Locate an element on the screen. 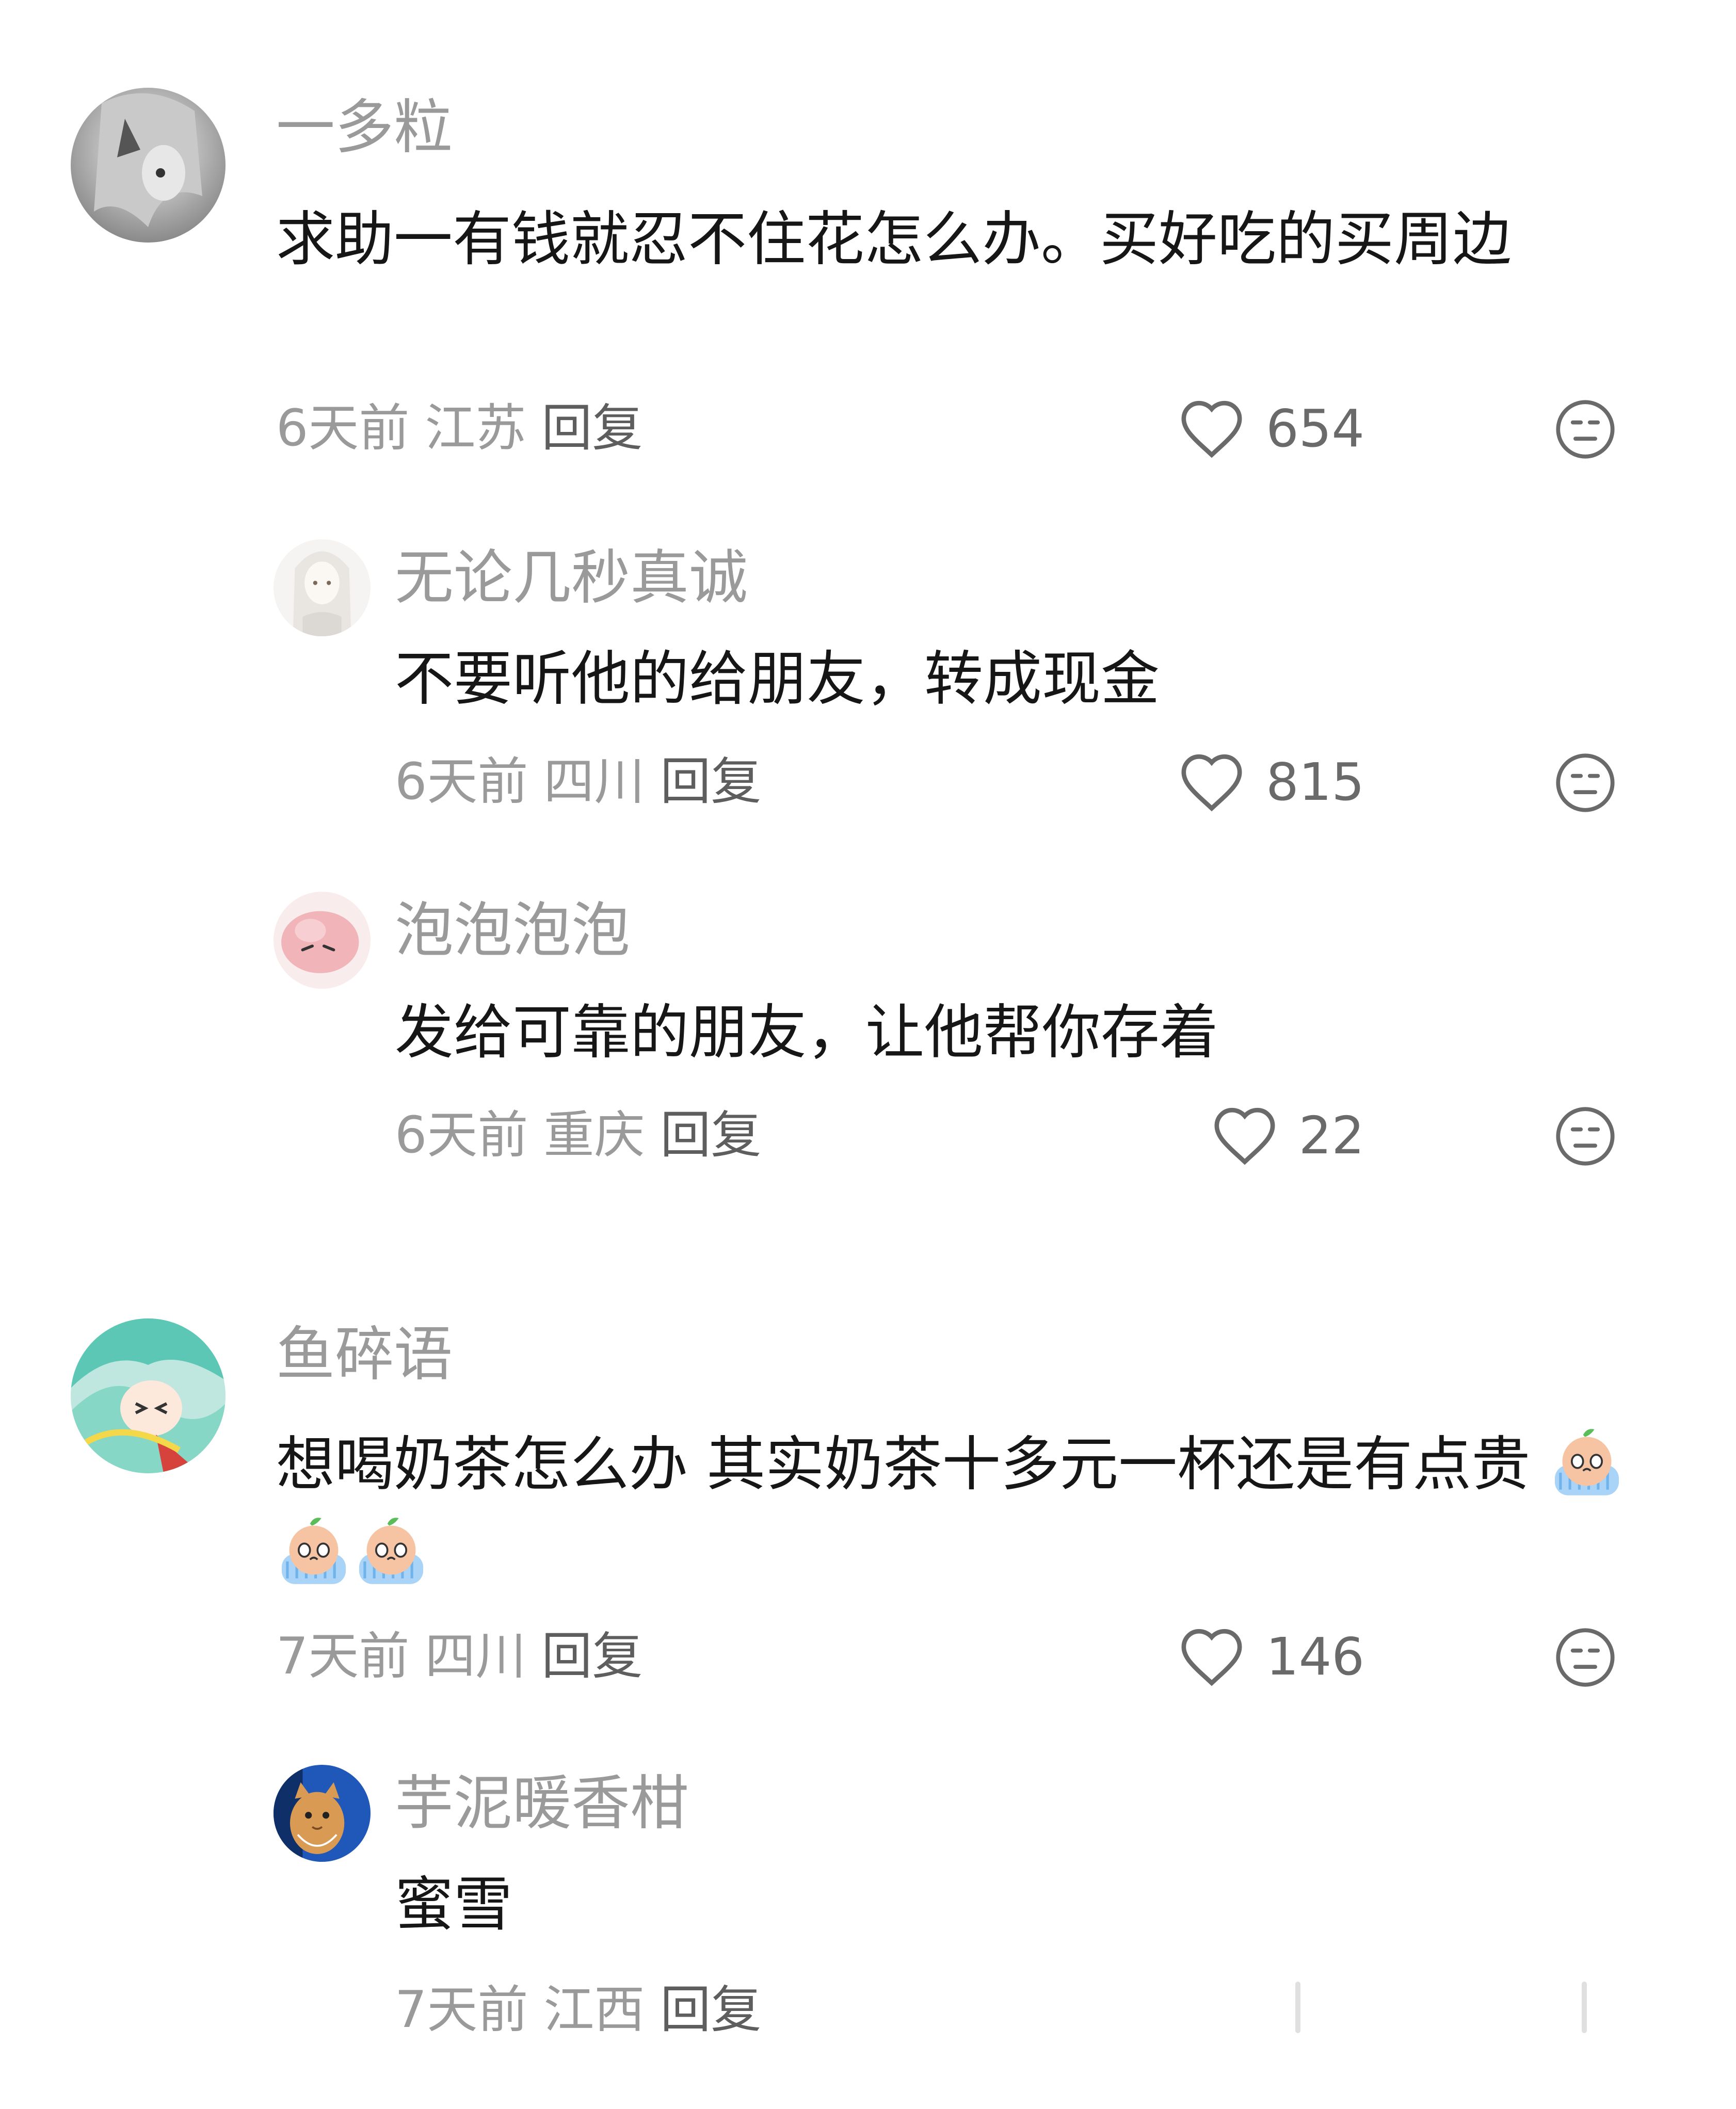  reply-text: 发给可靠的朋友，让他帮你存着 is located at coordinates (807, 1032).